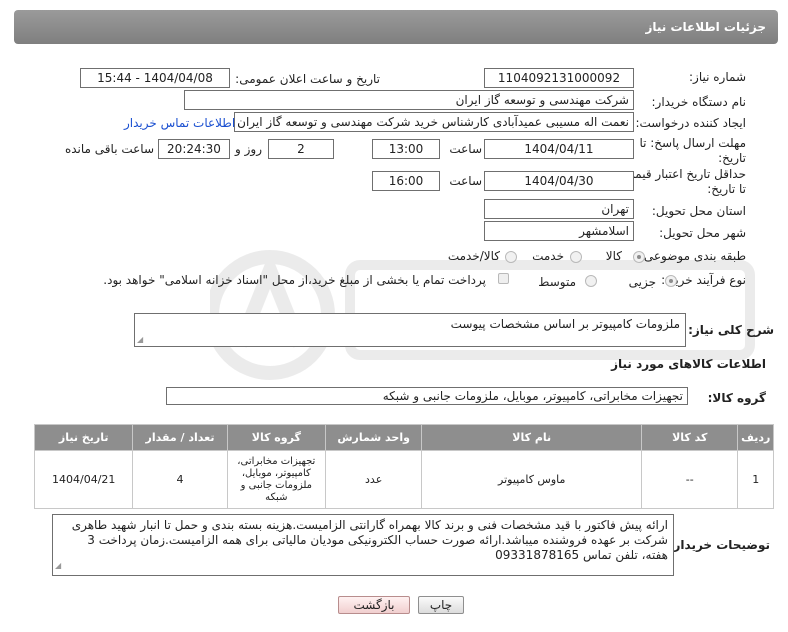  What do you see at coordinates (155, 78) in the screenshot?
I see `announce-date-field: 1404/04/08 - 15:44` at bounding box center [155, 78].